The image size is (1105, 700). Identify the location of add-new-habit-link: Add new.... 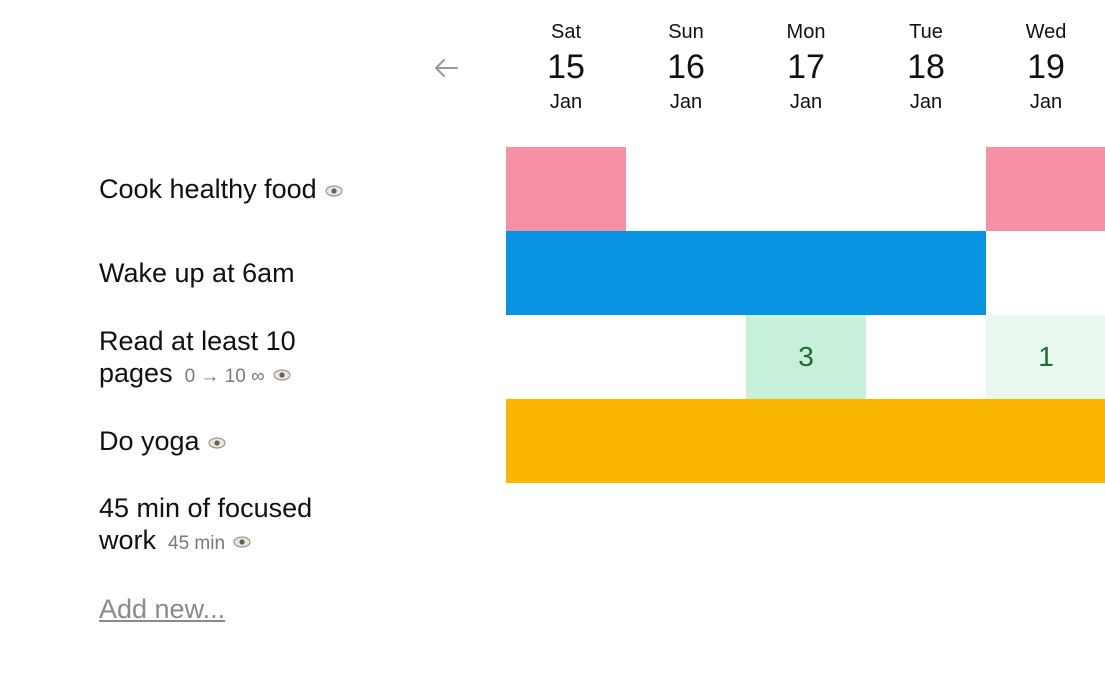
(162, 609).